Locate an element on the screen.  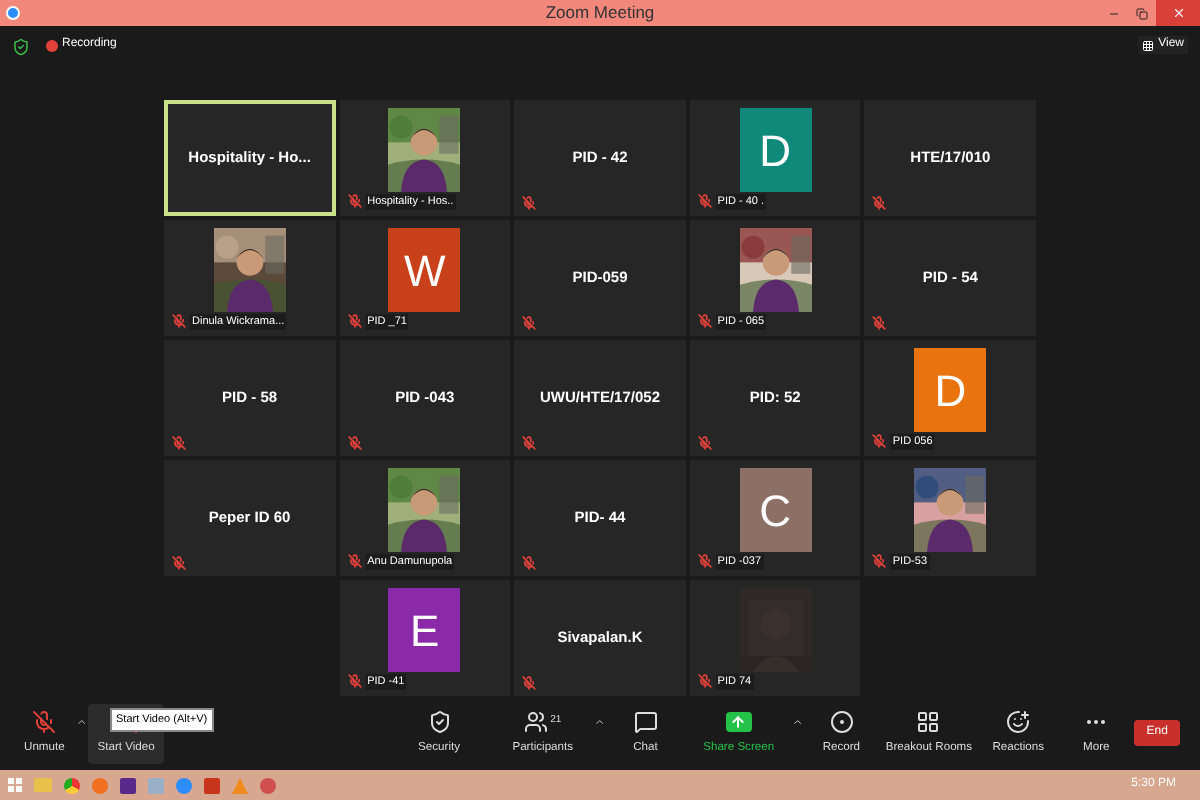
muted-mic-icon is located at coordinates (44, 721).